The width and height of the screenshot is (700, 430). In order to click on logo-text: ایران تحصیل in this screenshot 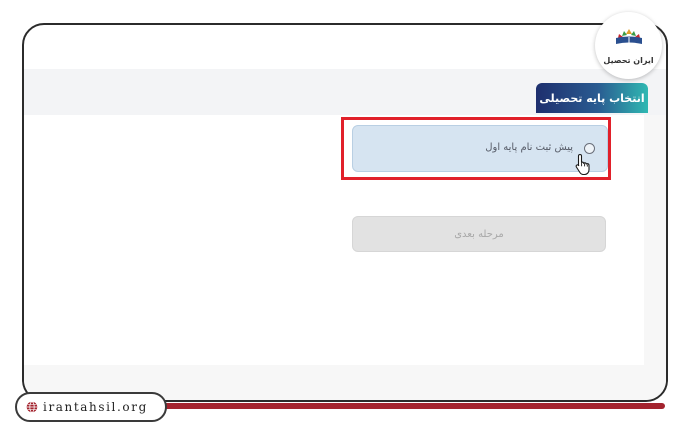, I will do `click(628, 60)`.